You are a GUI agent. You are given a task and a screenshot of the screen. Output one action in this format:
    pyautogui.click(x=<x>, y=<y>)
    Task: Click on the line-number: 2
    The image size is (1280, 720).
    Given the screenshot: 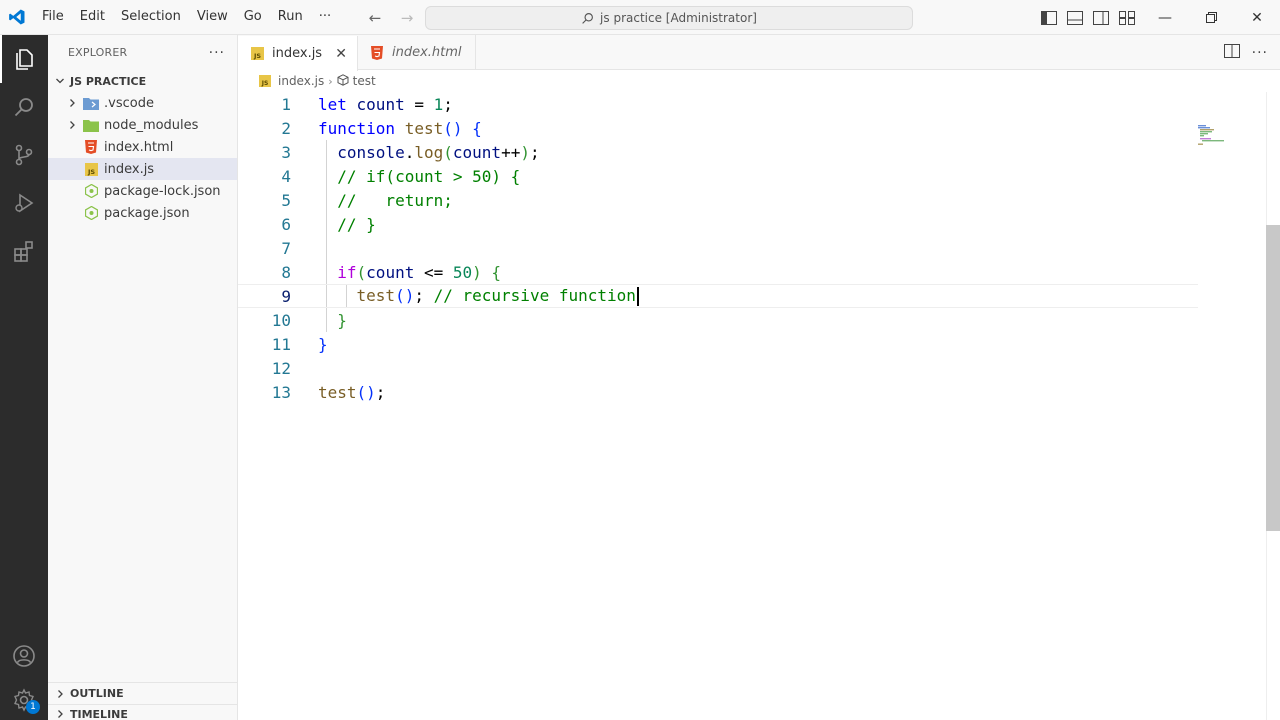 What is the action you would take?
    pyautogui.click(x=286, y=128)
    